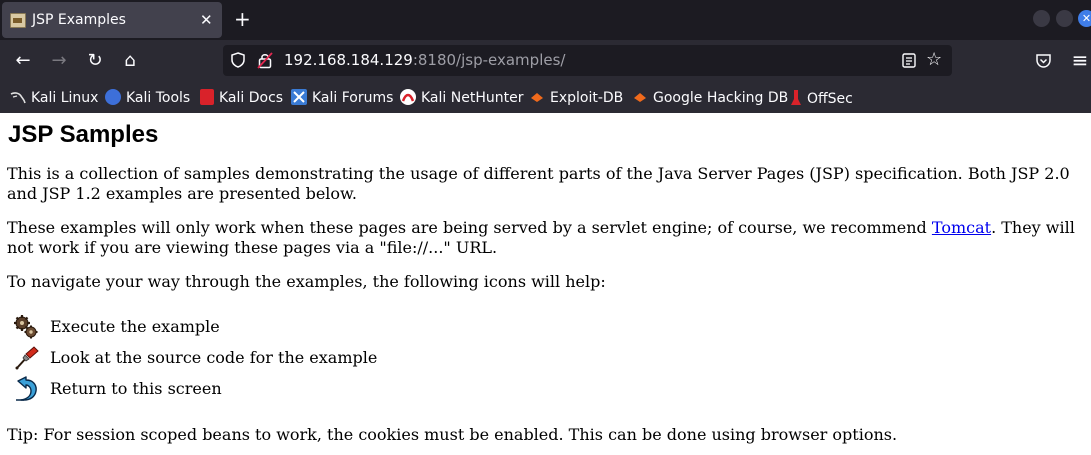  Describe the element at coordinates (545, 20) in the screenshot. I see `tab-strip: JSP Examples ✕ + ✕` at that location.